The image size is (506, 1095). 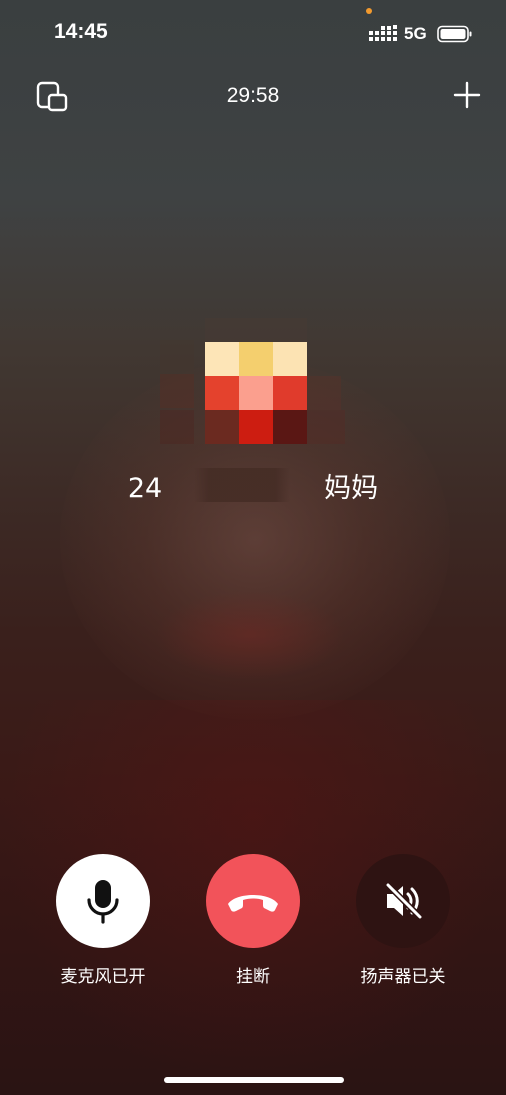 I want to click on network-type: 5G, so click(x=415, y=33).